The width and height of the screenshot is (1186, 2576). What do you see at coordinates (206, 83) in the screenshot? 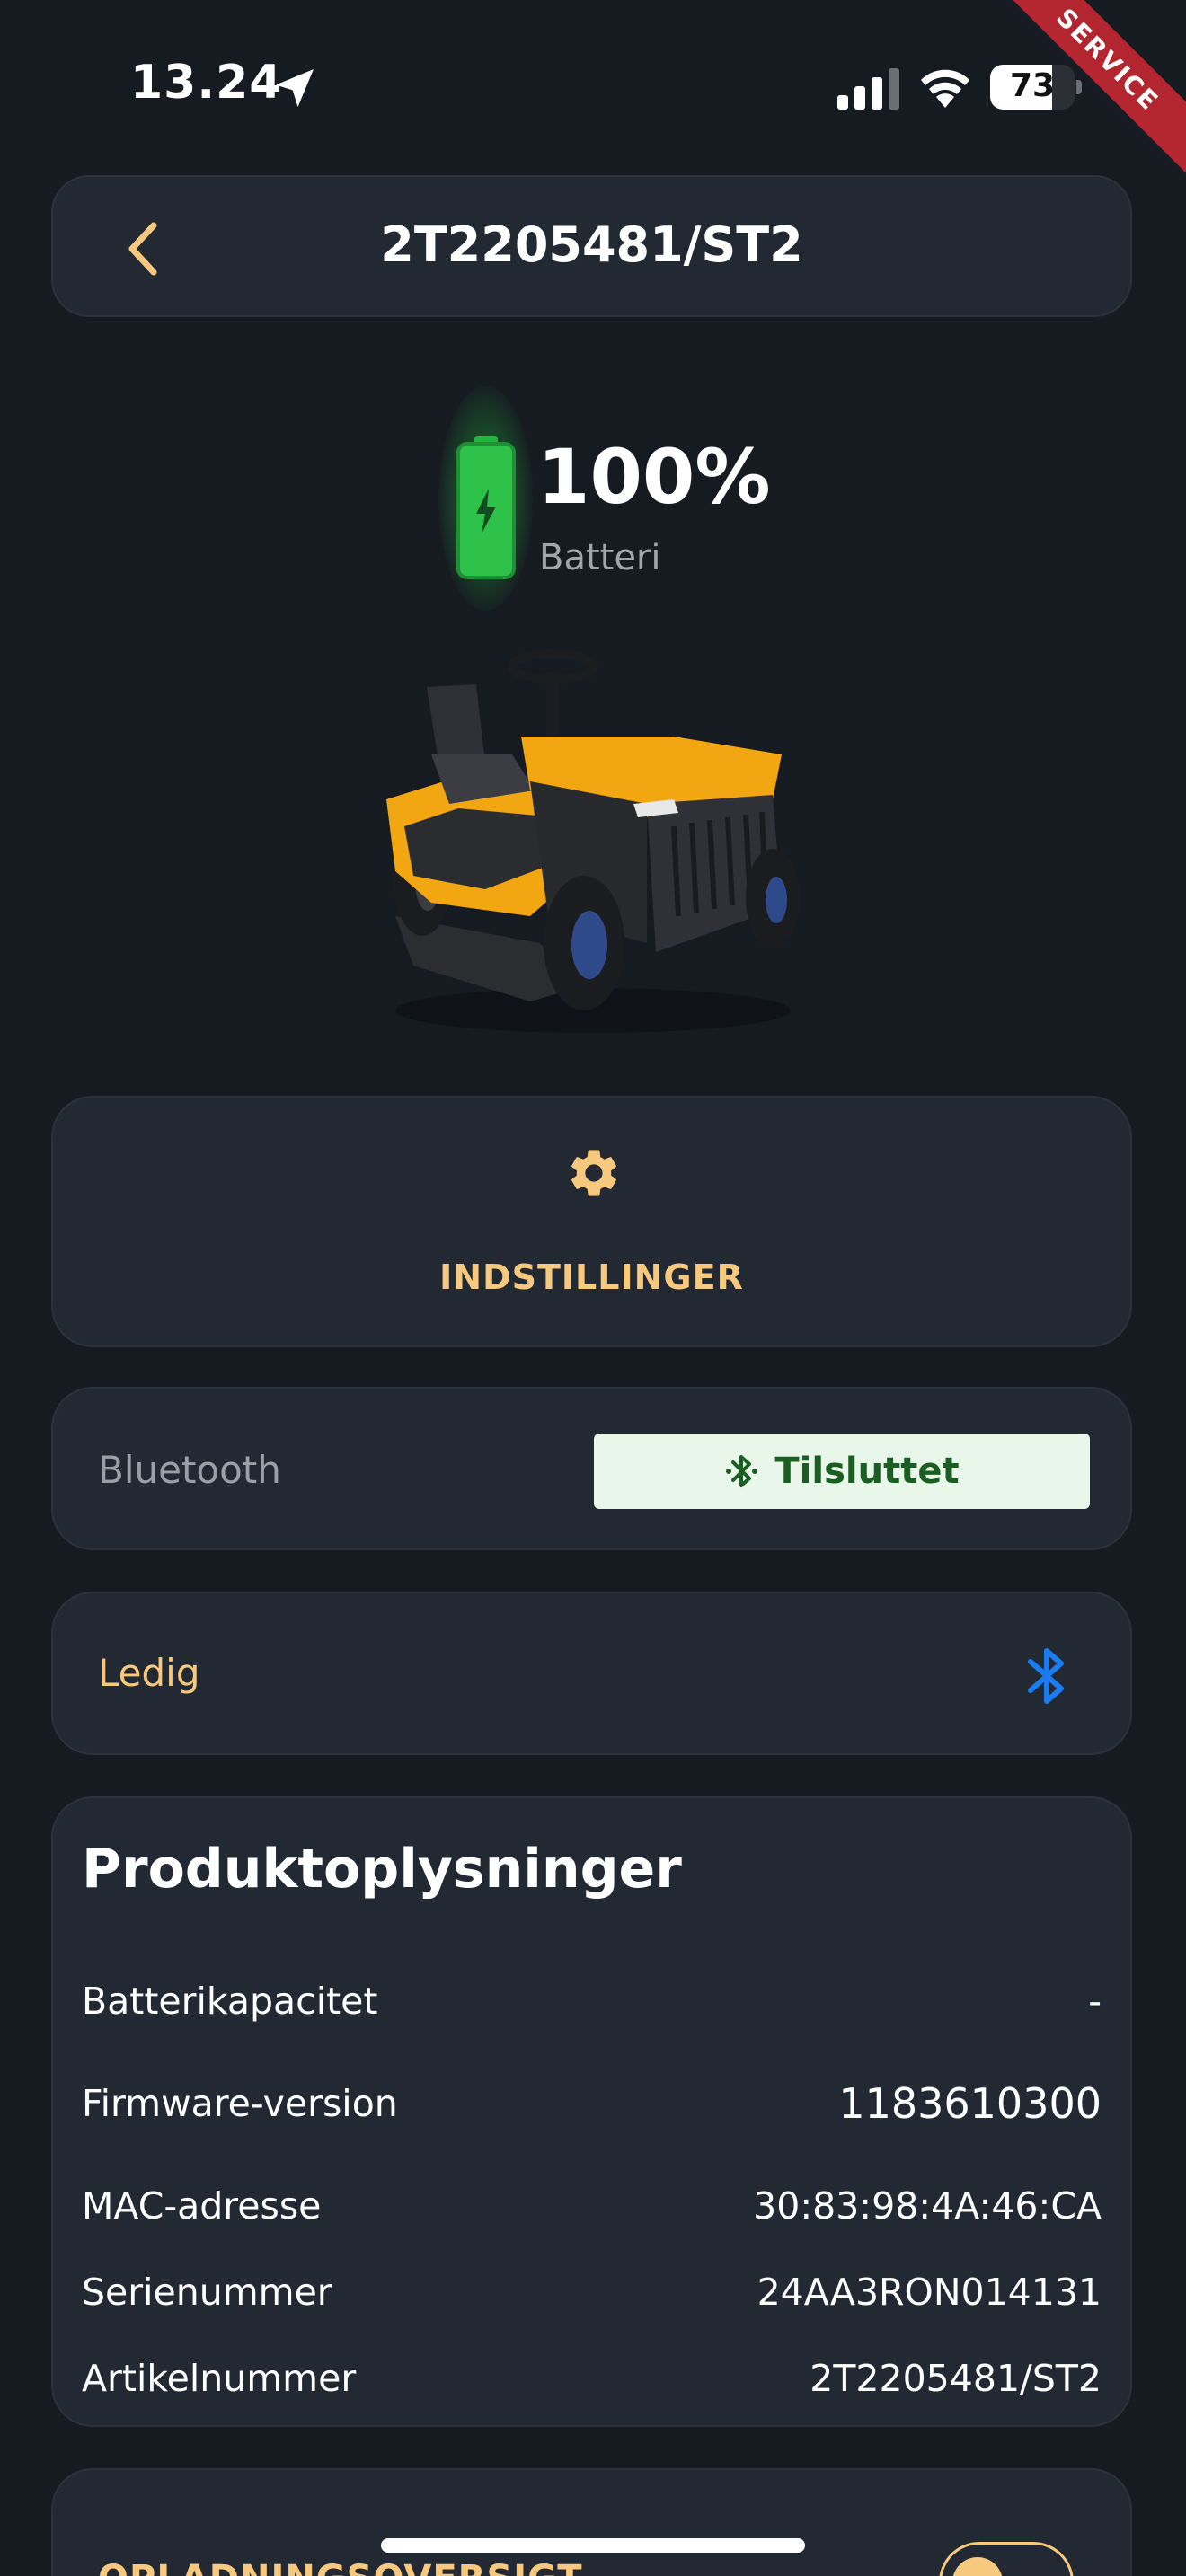
I see `clock: 13.24` at bounding box center [206, 83].